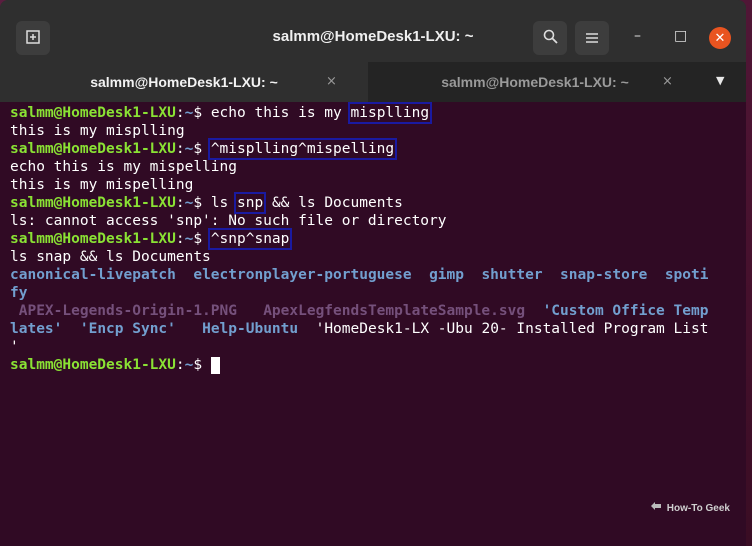 Image resolution: width=752 pixels, height=546 pixels. I want to click on terminal-line: fy, so click(18, 293).